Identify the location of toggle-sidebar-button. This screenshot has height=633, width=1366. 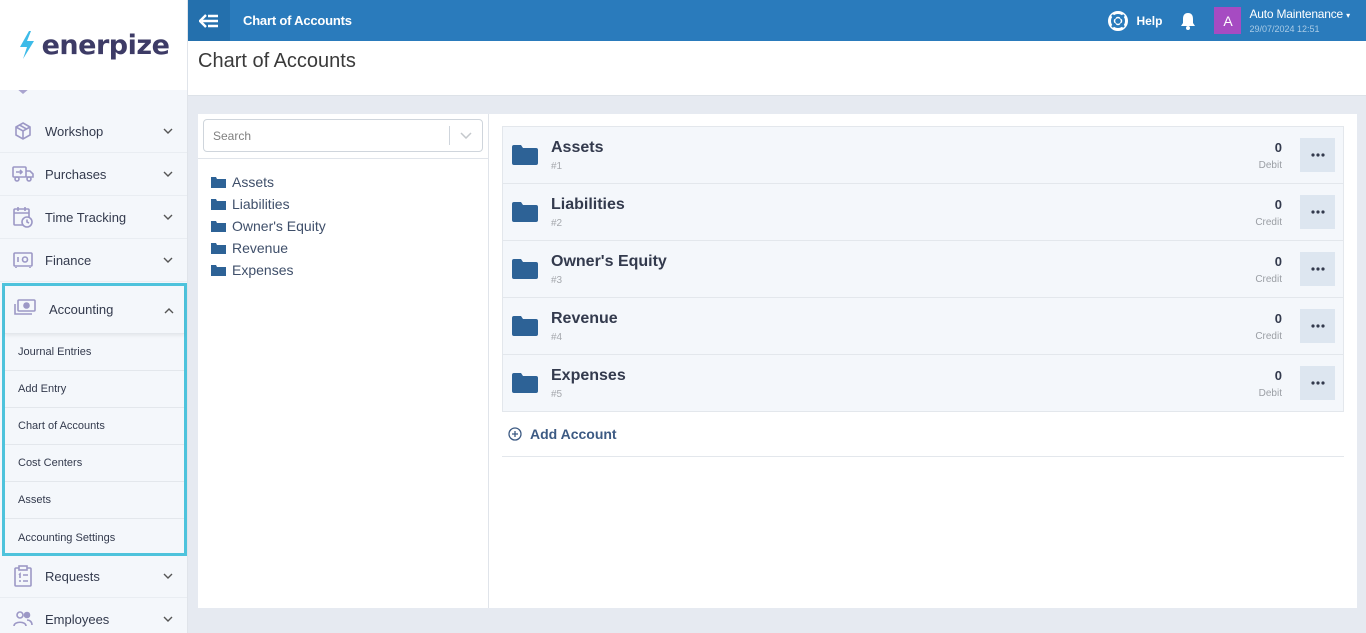
(209, 20).